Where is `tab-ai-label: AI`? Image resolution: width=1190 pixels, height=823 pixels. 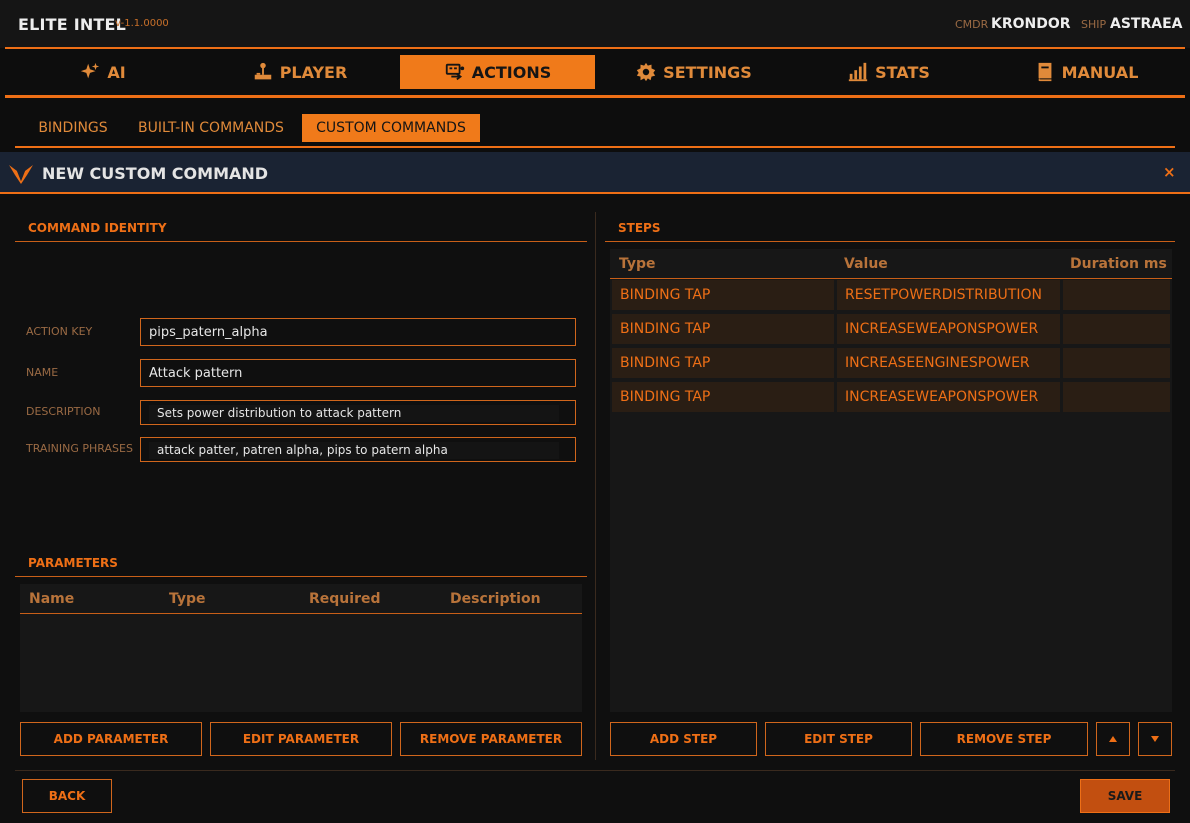
tab-ai-label: AI is located at coordinates (116, 72).